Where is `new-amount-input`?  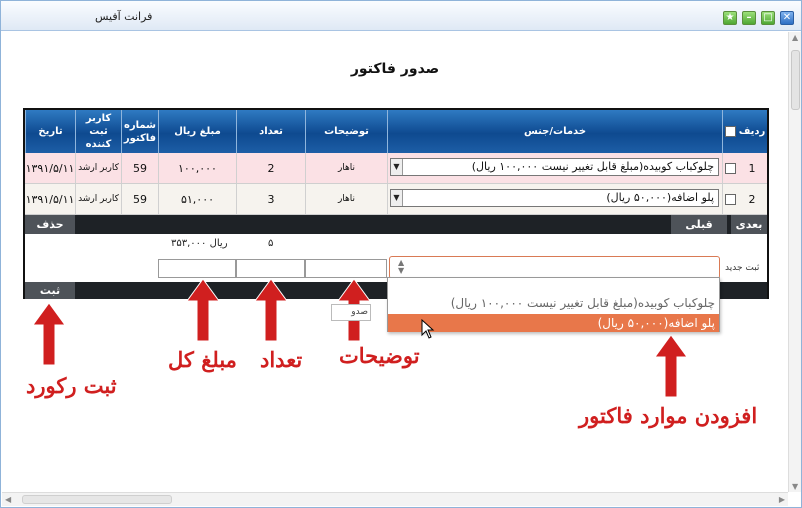
new-amount-input is located at coordinates (197, 268).